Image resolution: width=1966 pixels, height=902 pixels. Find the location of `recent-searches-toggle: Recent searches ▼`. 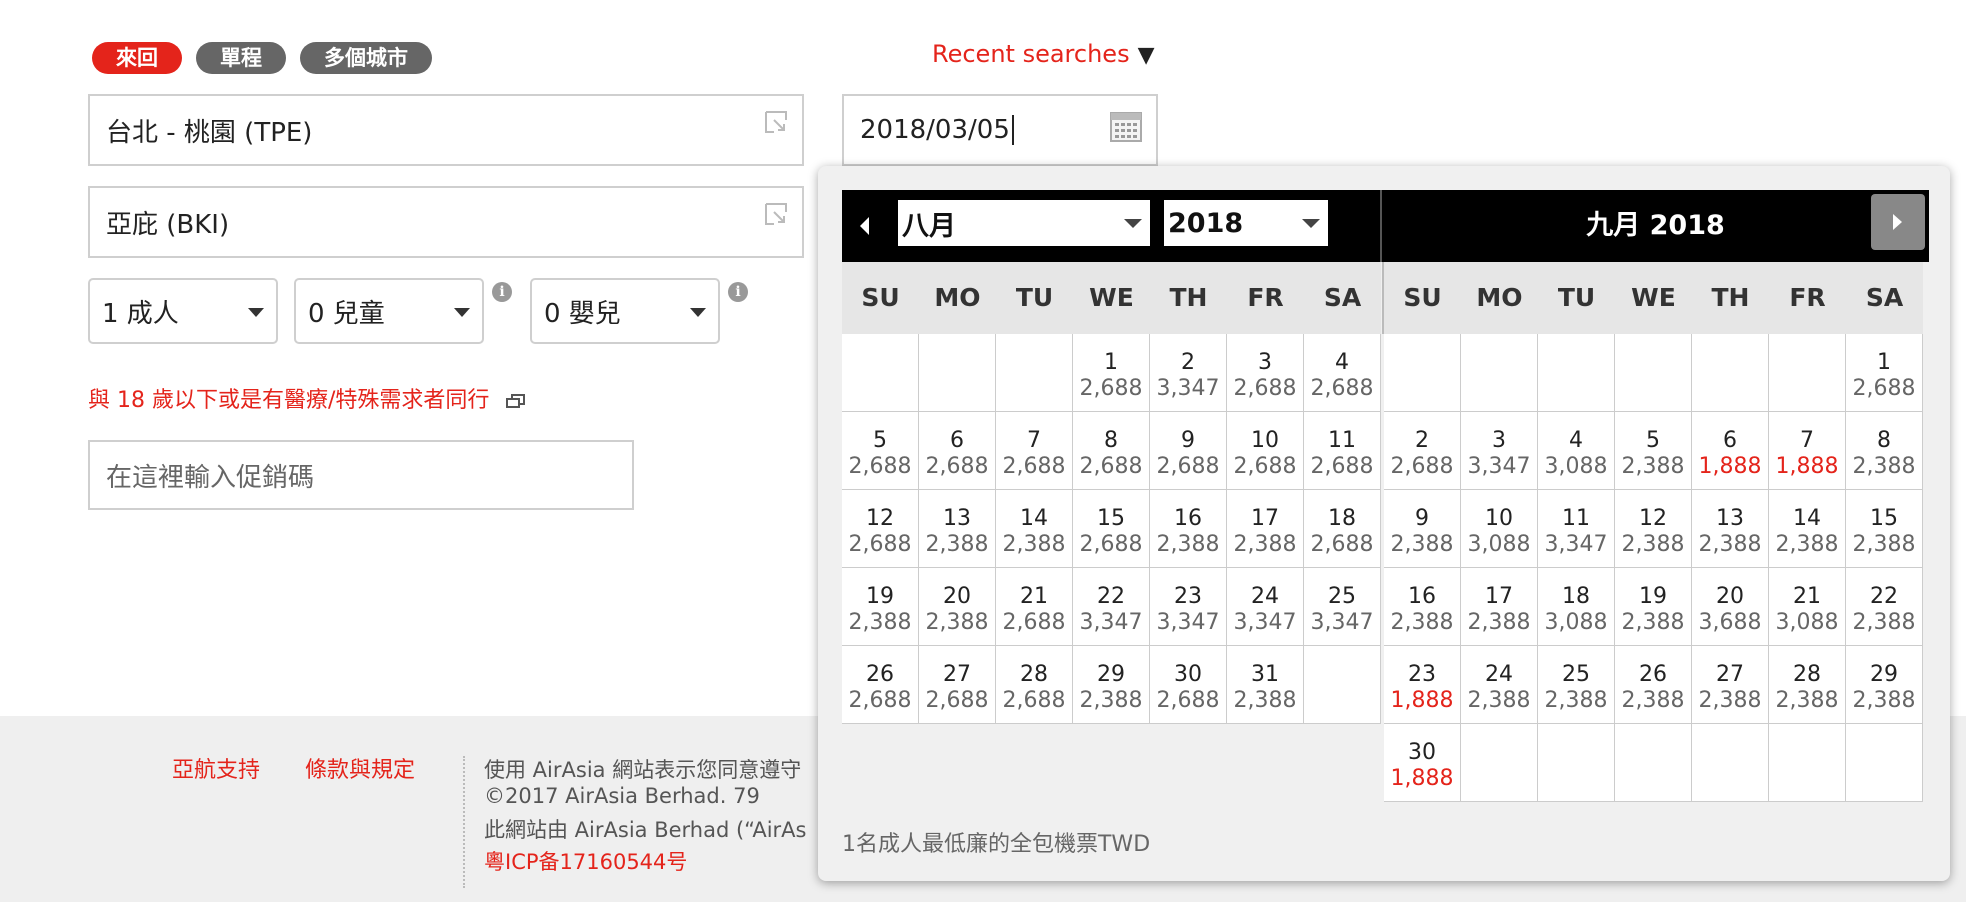

recent-searches-toggle: Recent searches ▼ is located at coordinates (1043, 54).